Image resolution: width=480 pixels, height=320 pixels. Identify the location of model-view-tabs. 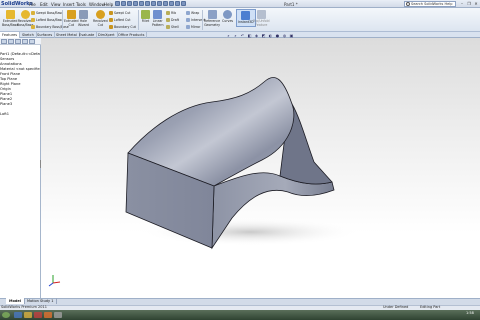
(240, 301).